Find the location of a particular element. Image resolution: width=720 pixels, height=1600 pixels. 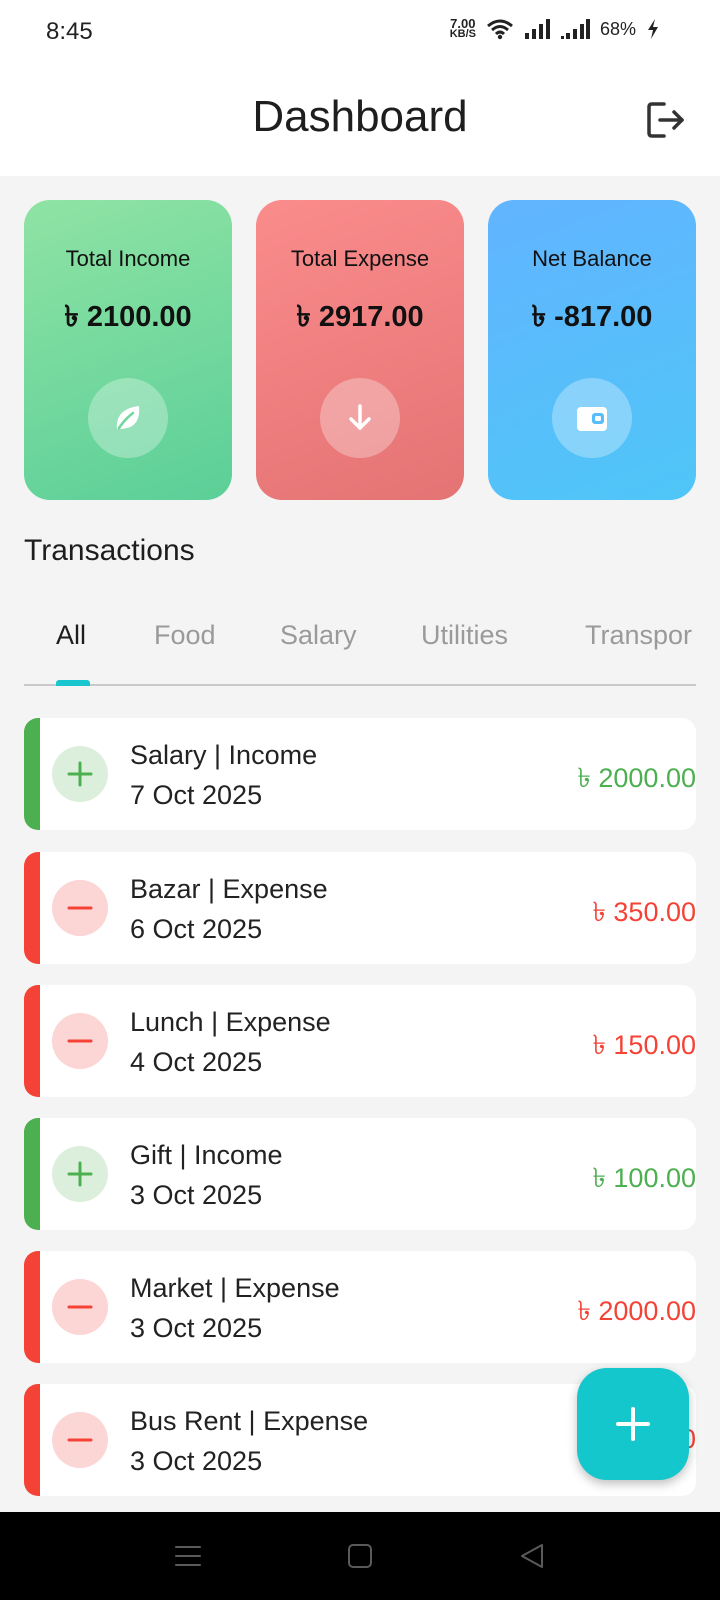

system-nav-bar is located at coordinates (360, 1556).